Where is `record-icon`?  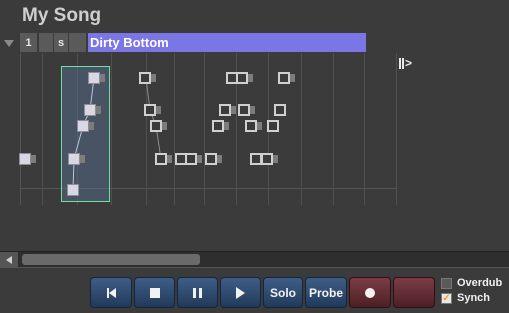
record-icon is located at coordinates (370, 292).